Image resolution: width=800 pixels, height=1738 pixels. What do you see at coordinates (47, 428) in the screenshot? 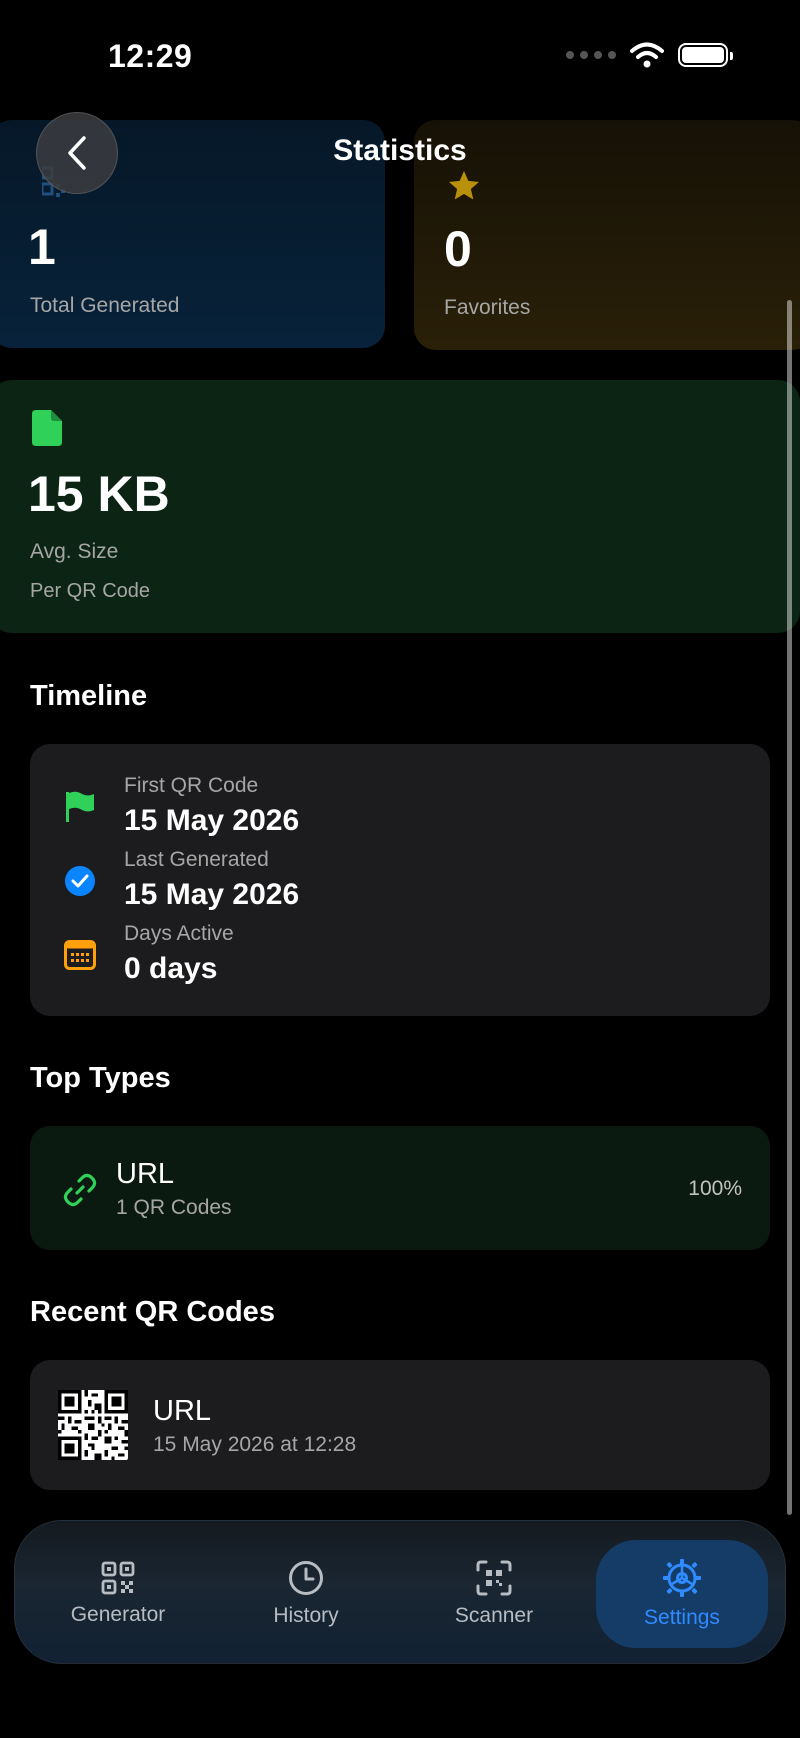
I see `document-icon` at bounding box center [47, 428].